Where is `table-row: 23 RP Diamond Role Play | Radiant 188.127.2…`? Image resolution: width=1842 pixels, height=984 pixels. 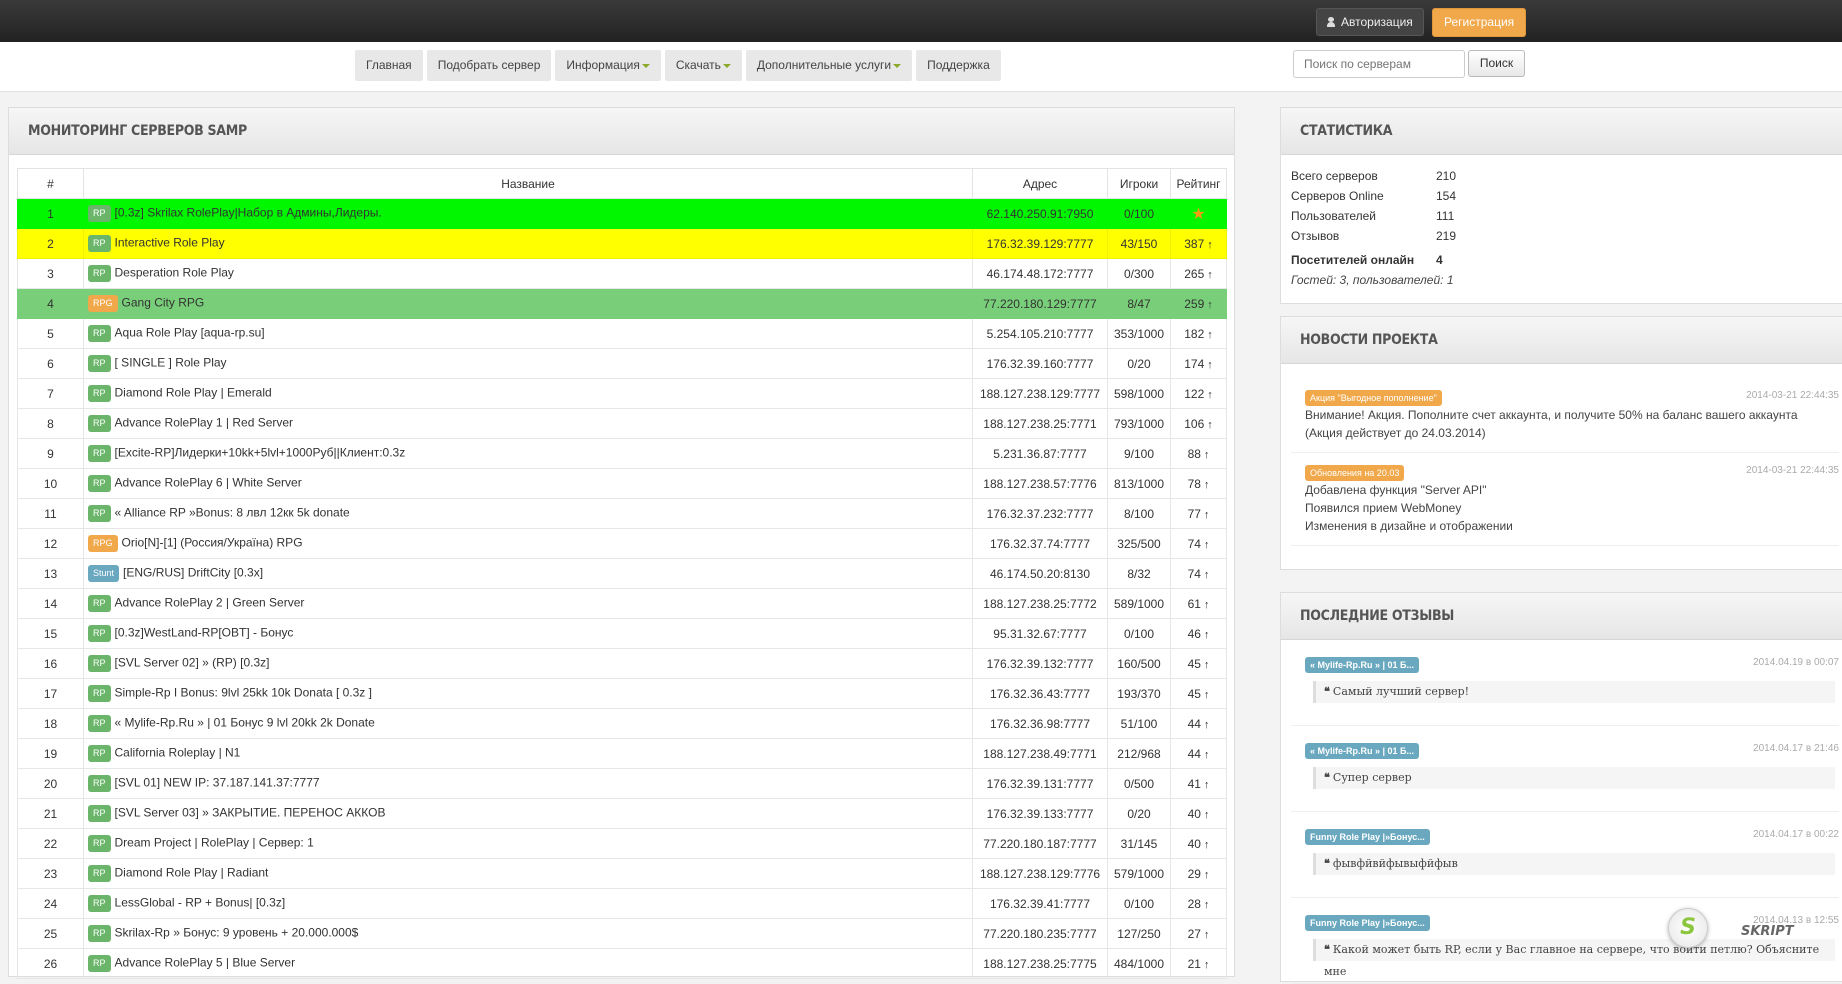 table-row: 23 RP Diamond Role Play | Radiant 188.127.2… is located at coordinates (622, 873).